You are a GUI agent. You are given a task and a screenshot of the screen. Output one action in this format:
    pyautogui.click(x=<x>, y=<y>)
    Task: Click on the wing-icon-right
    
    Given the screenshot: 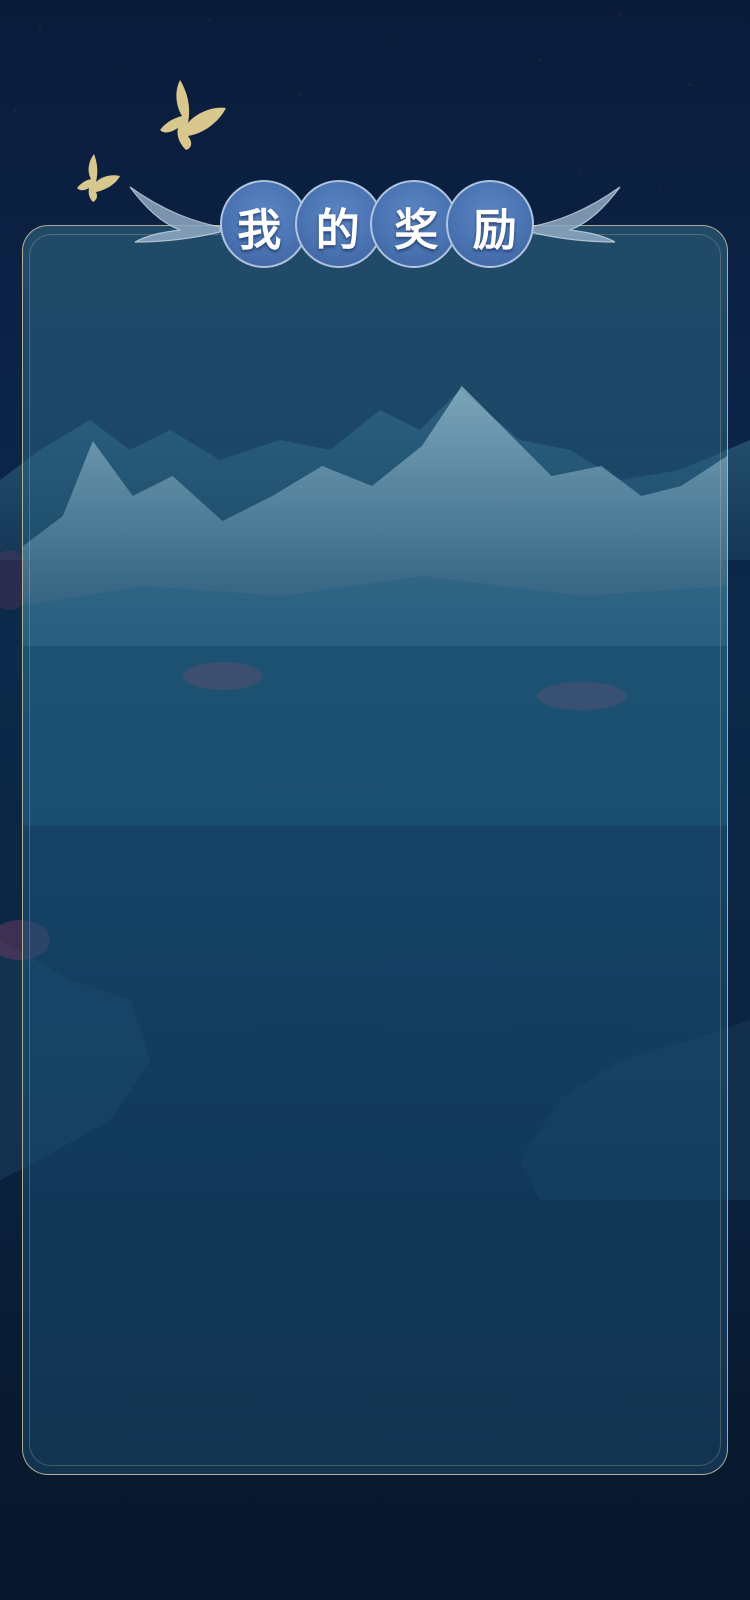 What is the action you would take?
    pyautogui.click(x=575, y=214)
    